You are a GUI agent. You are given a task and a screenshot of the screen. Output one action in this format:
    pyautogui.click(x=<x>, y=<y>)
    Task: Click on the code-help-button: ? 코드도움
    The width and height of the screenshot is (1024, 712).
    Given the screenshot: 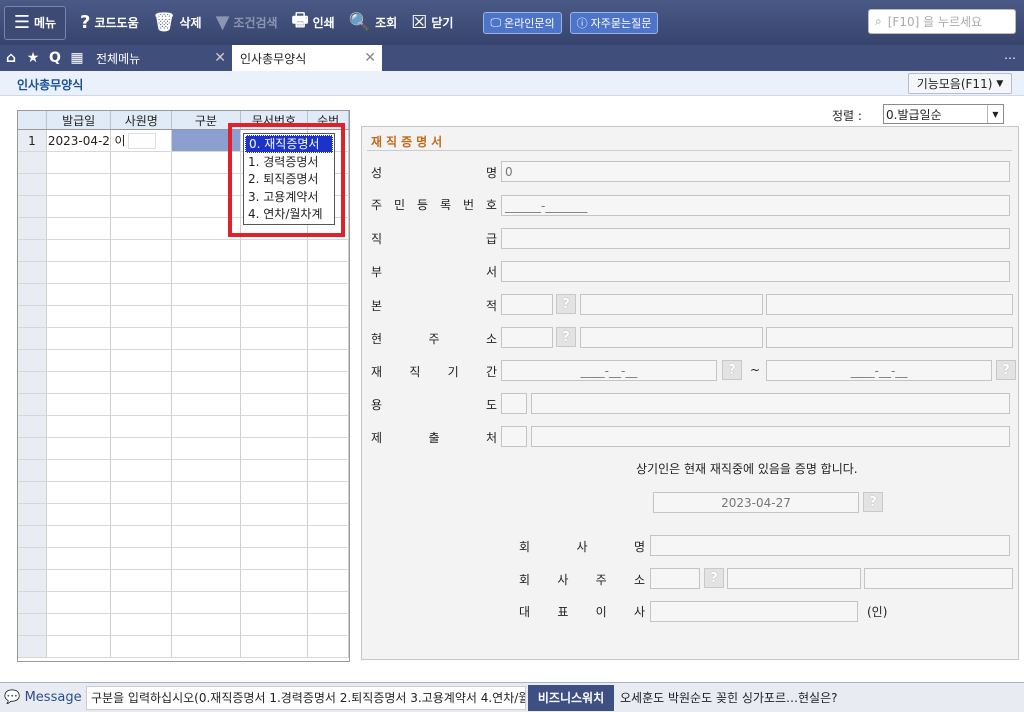 What is the action you would take?
    pyautogui.click(x=109, y=23)
    